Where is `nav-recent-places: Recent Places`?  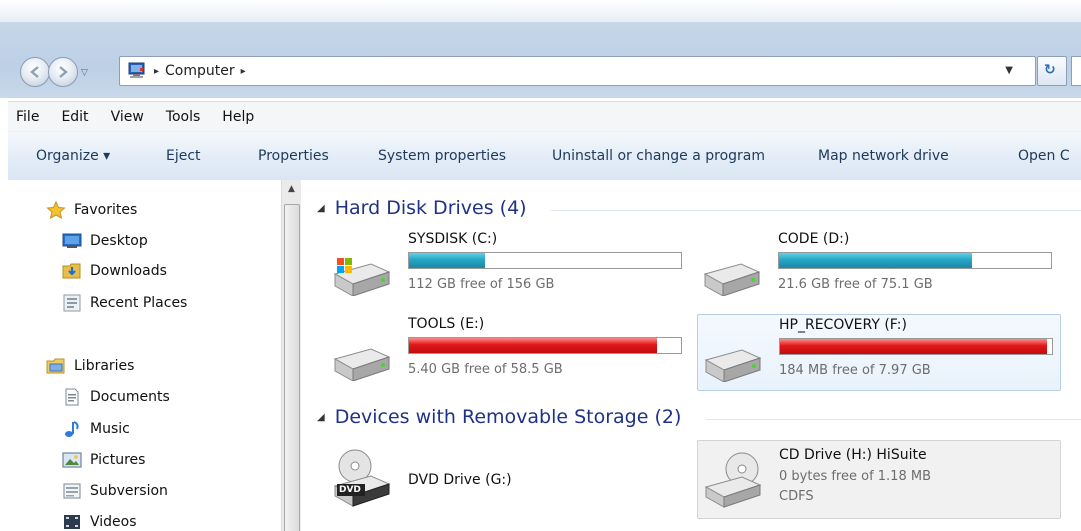 nav-recent-places: Recent Places is located at coordinates (124, 303).